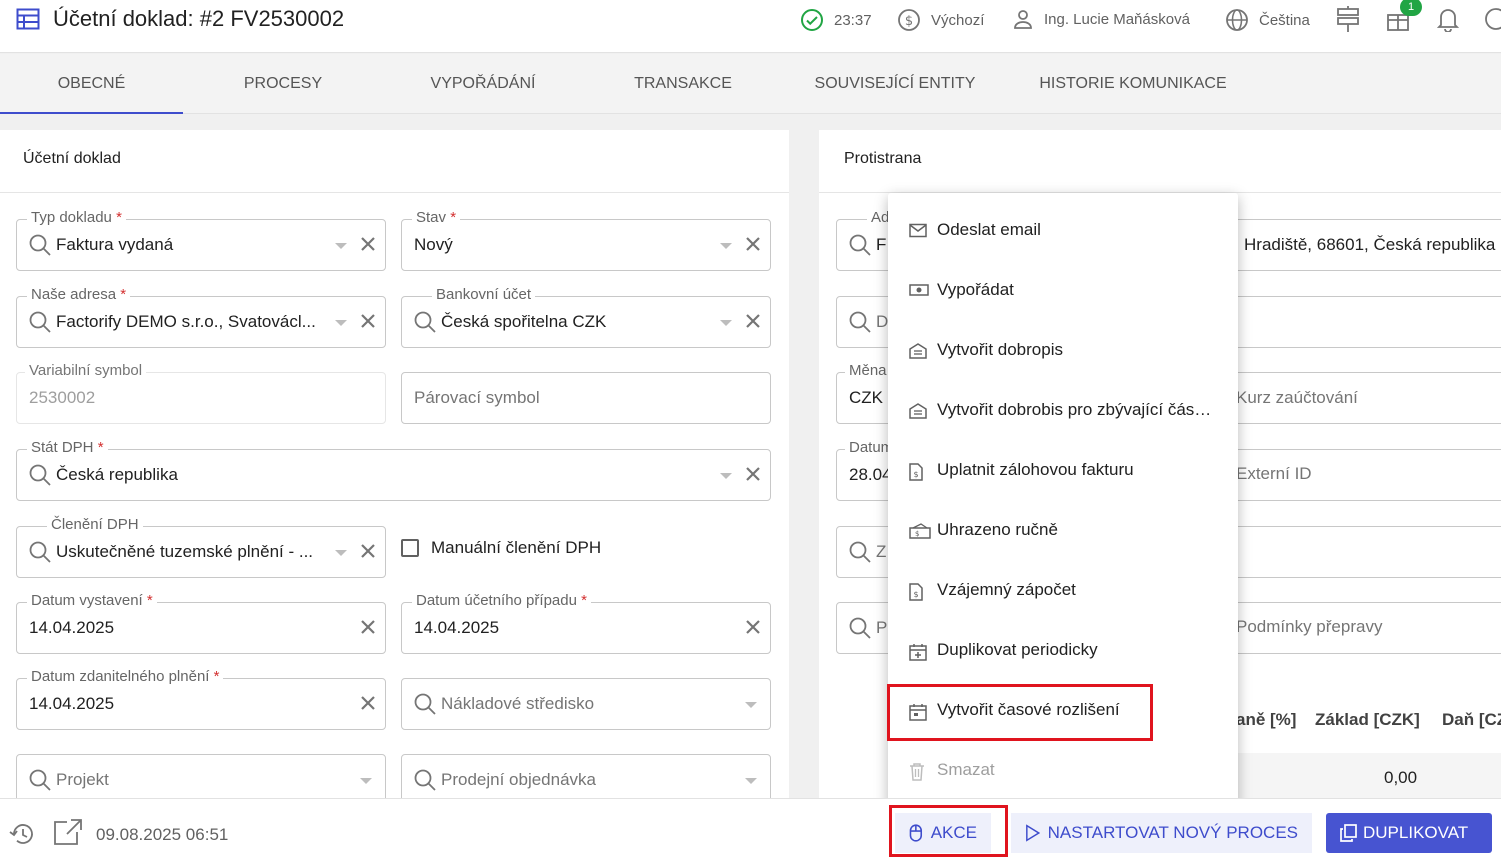 This screenshot has height=857, width=1501. I want to click on table-icon, so click(28, 19).